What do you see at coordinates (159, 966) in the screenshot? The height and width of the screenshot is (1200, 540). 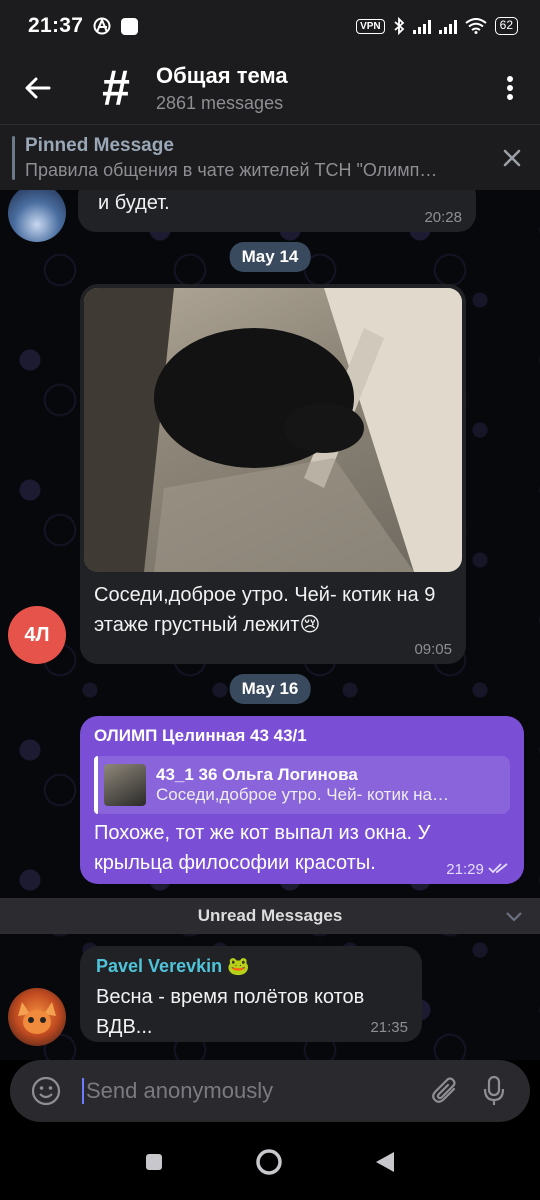 I see `sender-name: Pavel Verevkin` at bounding box center [159, 966].